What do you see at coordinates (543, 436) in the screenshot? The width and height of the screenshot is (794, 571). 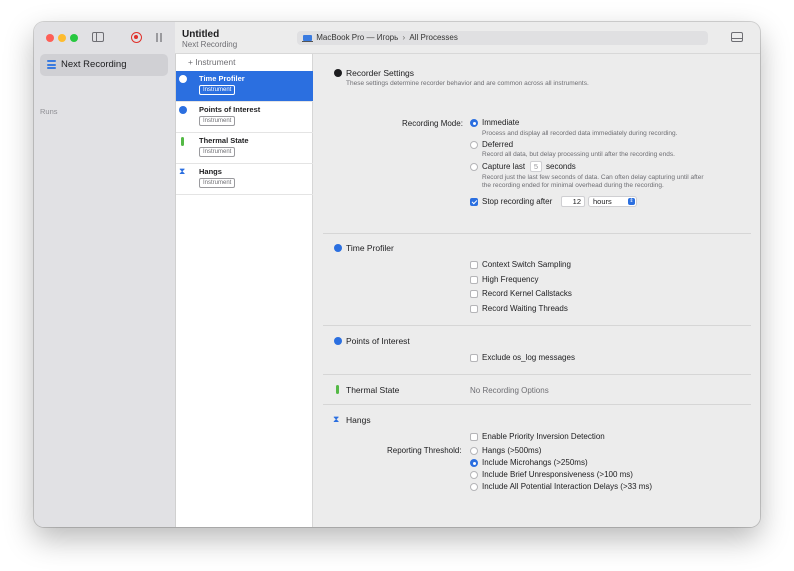 I see `priority-inversion-label: Enable Priority Inversion Detection` at bounding box center [543, 436].